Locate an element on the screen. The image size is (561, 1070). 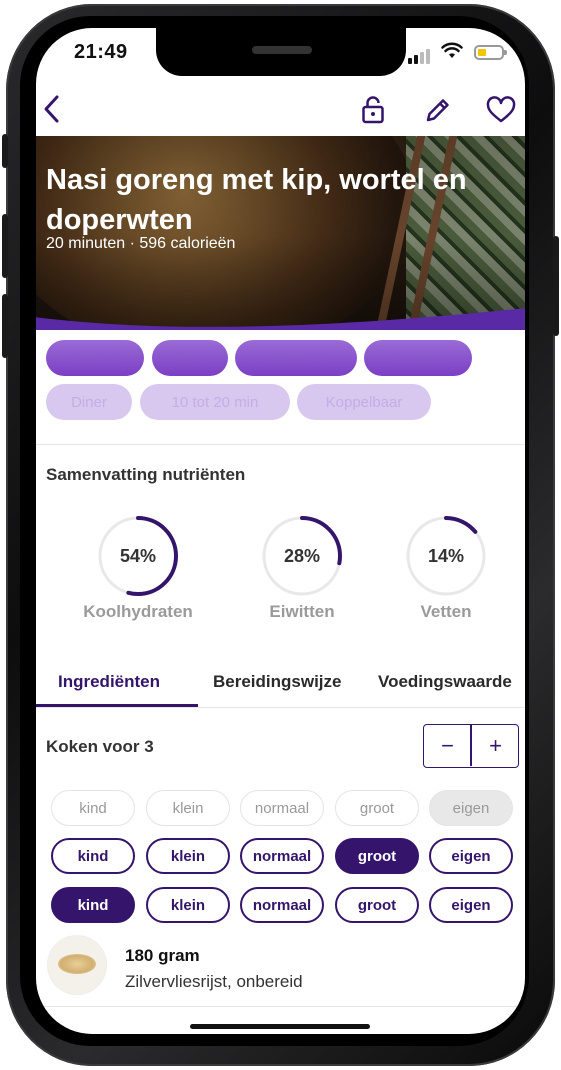
volume-up-button is located at coordinates (5, 246).